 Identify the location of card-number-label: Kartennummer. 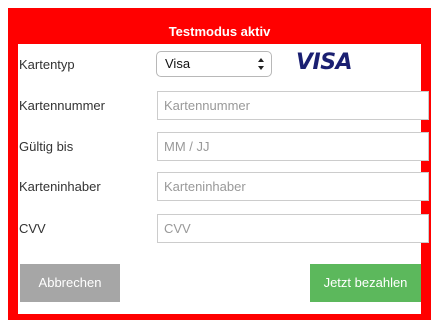
(62, 105).